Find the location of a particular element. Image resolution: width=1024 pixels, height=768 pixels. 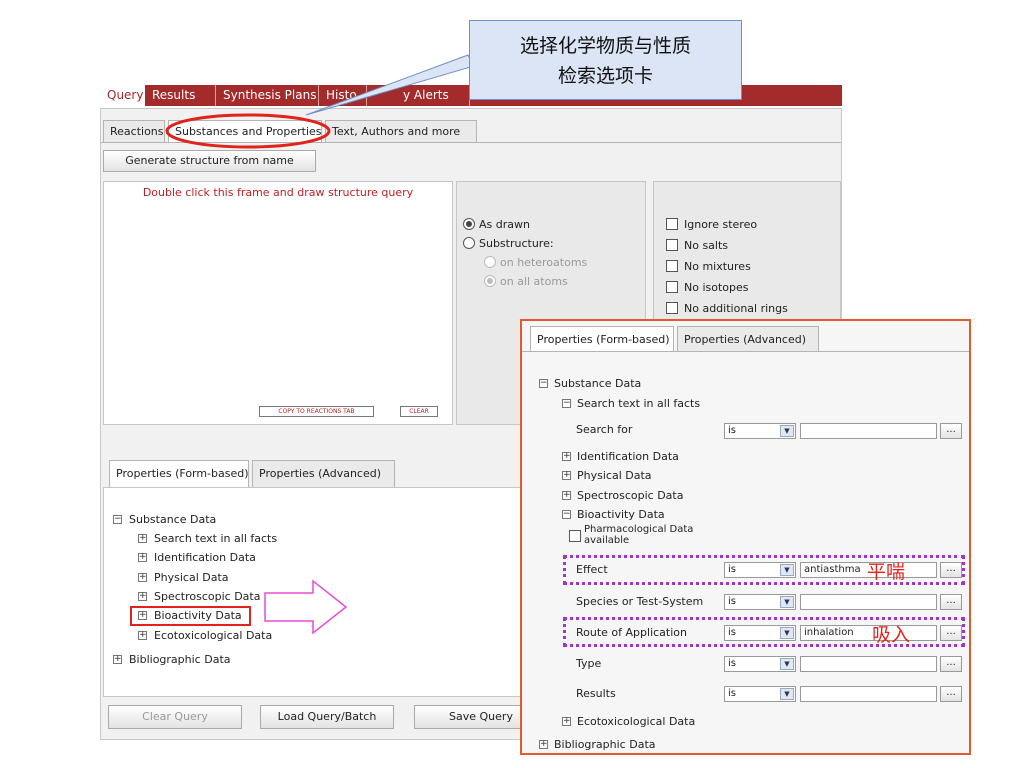

overlay-tab-form-based: Properties (Form-based) is located at coordinates (602, 339).